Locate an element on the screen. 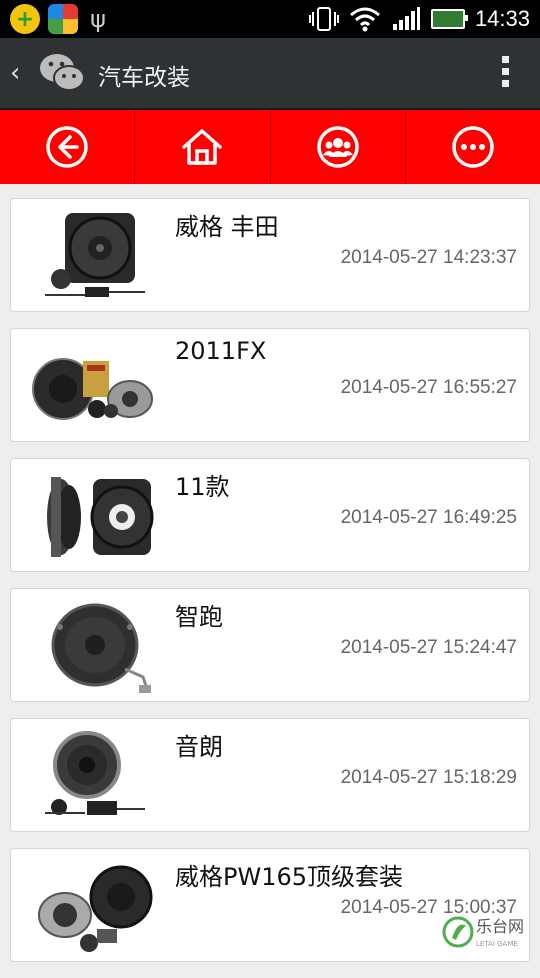 The image size is (540, 978). home-icon is located at coordinates (202, 147).